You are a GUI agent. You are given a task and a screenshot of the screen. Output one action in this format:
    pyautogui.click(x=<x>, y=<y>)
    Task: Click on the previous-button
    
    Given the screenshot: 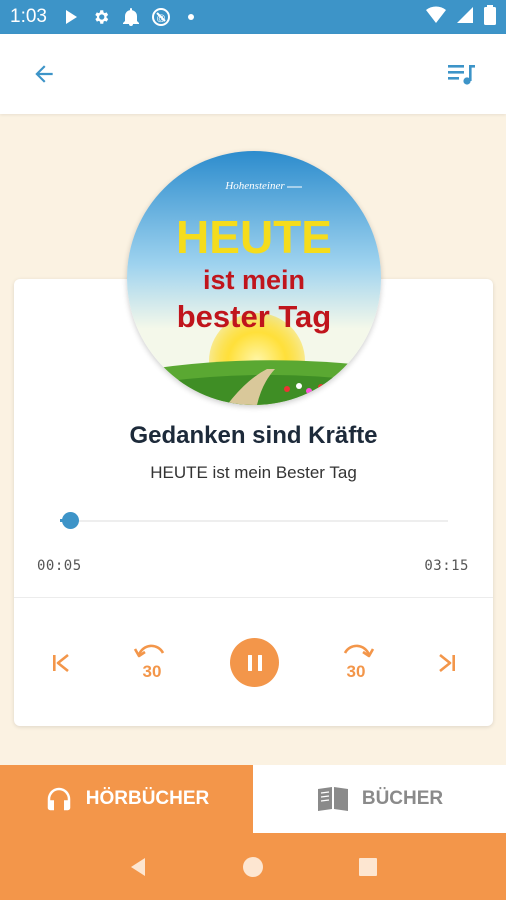 What is the action you would take?
    pyautogui.click(x=61, y=663)
    